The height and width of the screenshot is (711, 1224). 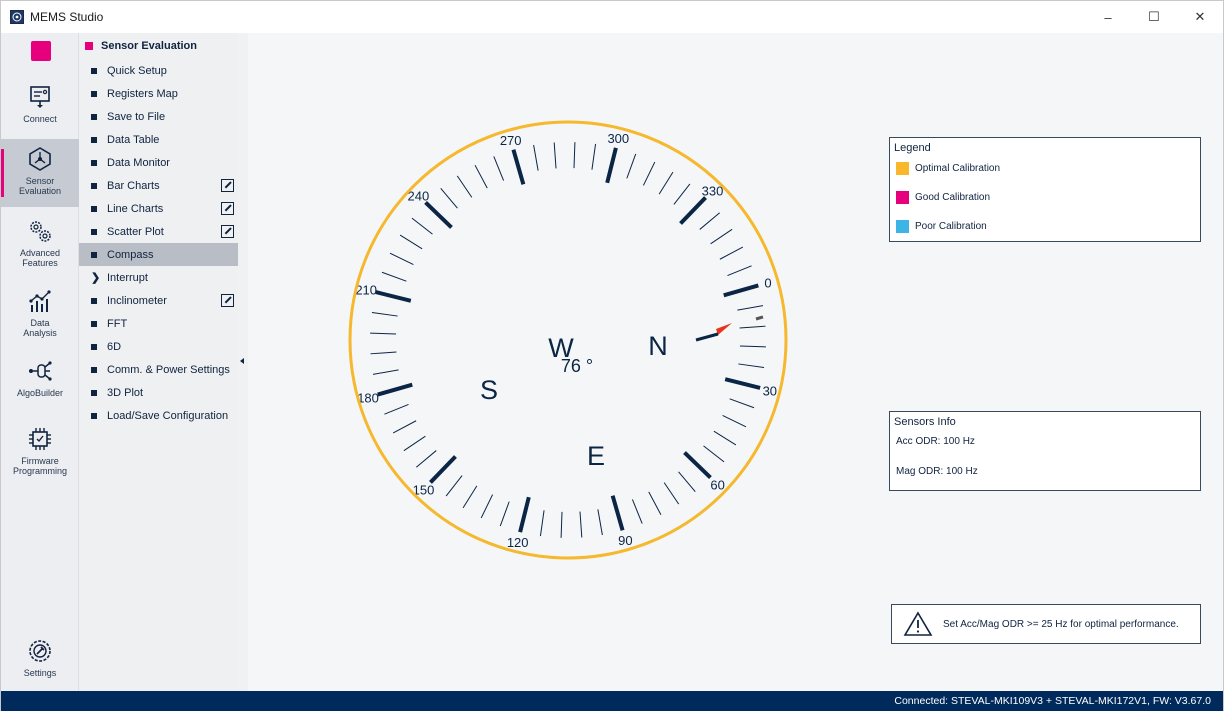 I want to click on rail-item-firmware-programming: Firmware Programming, so click(x=40, y=451).